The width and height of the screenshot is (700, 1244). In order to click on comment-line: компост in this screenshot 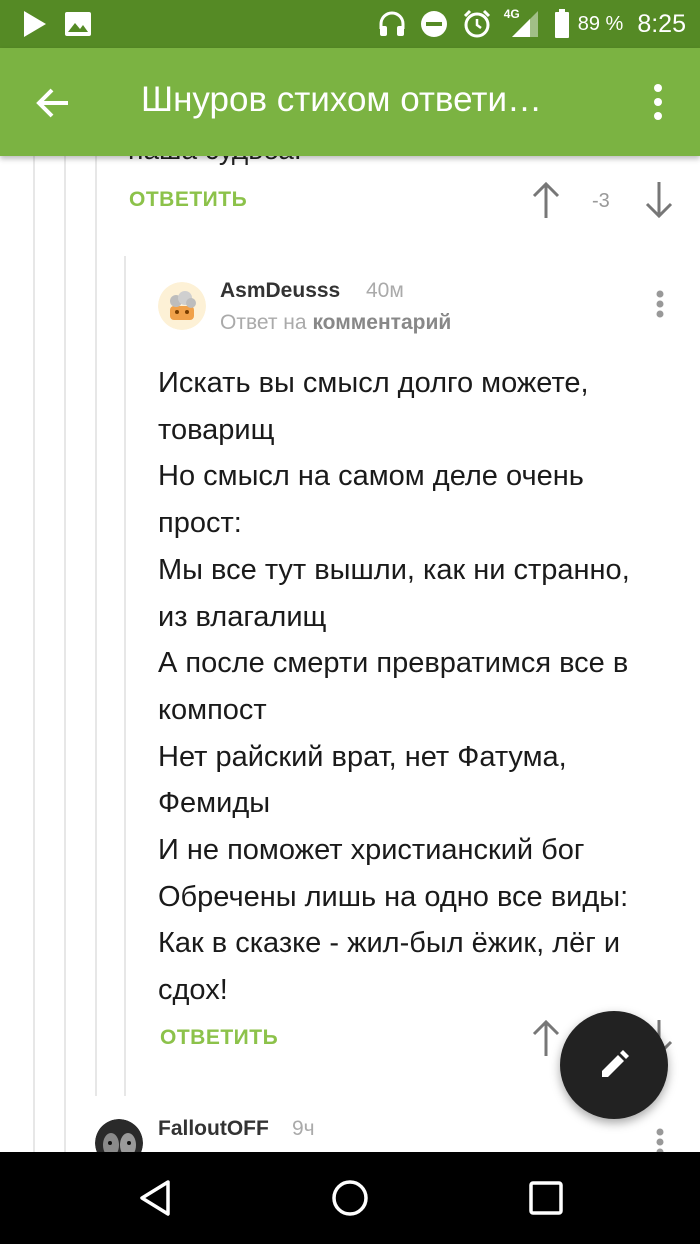, I will do `click(212, 709)`.